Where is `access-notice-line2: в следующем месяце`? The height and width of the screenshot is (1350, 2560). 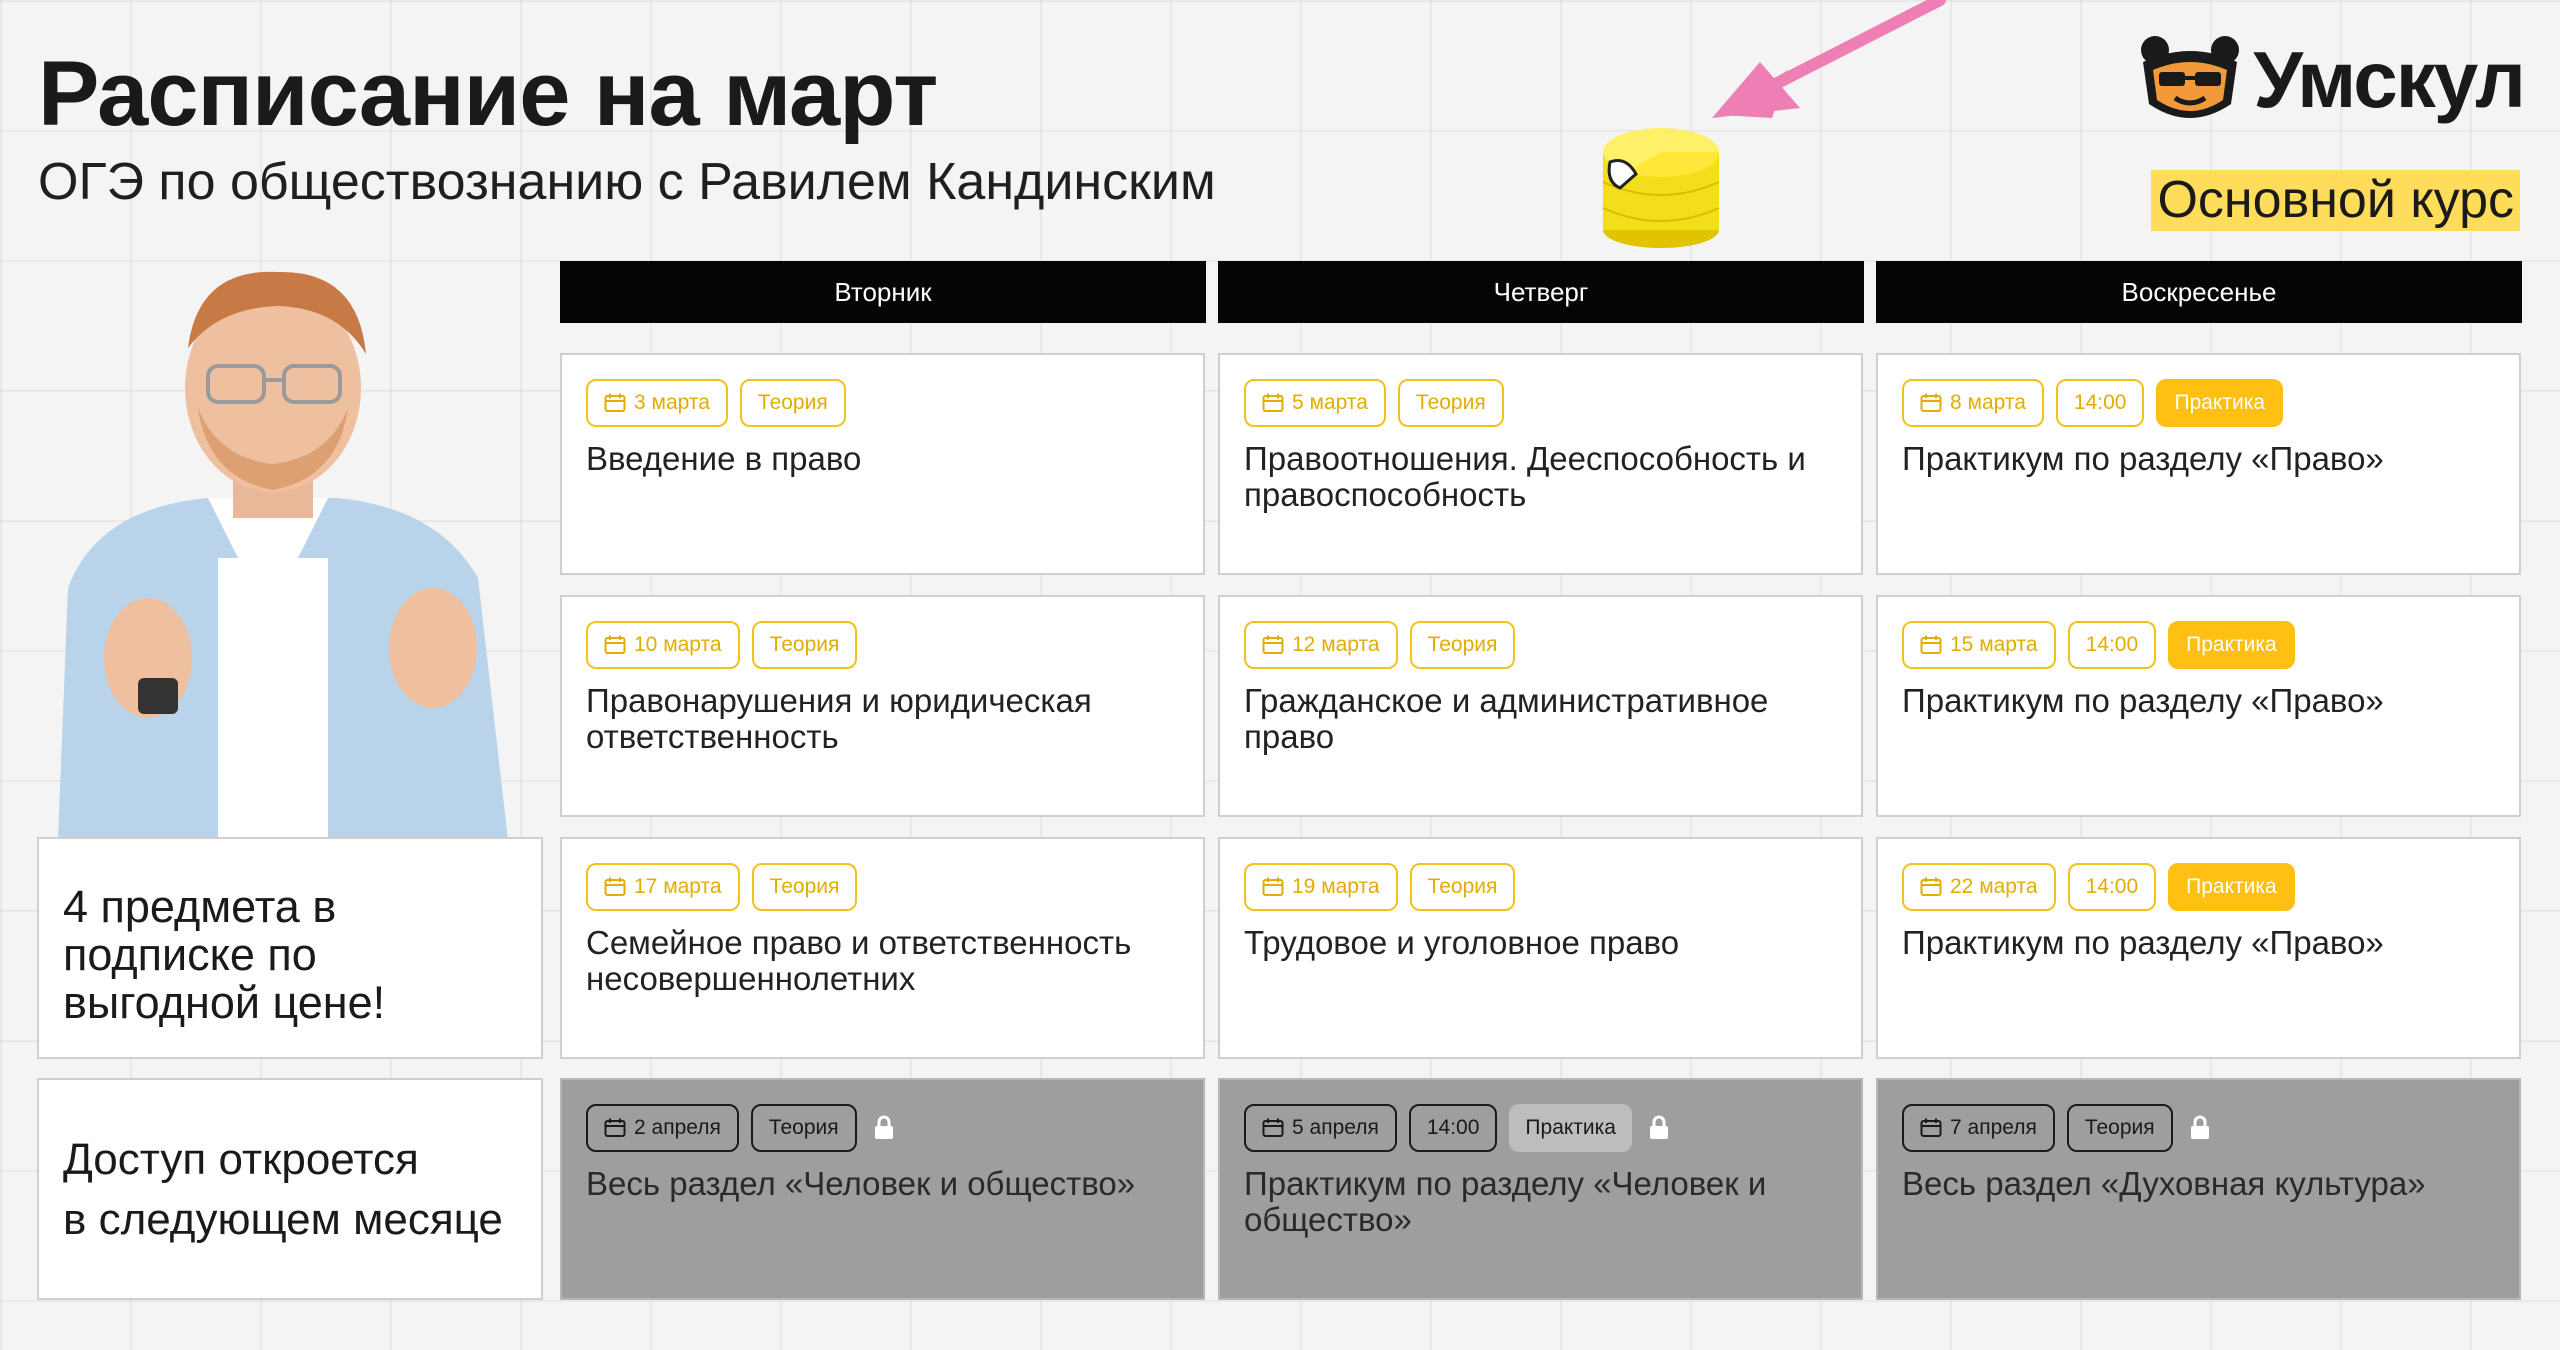
access-notice-line2: в следующем месяце is located at coordinates (283, 1219).